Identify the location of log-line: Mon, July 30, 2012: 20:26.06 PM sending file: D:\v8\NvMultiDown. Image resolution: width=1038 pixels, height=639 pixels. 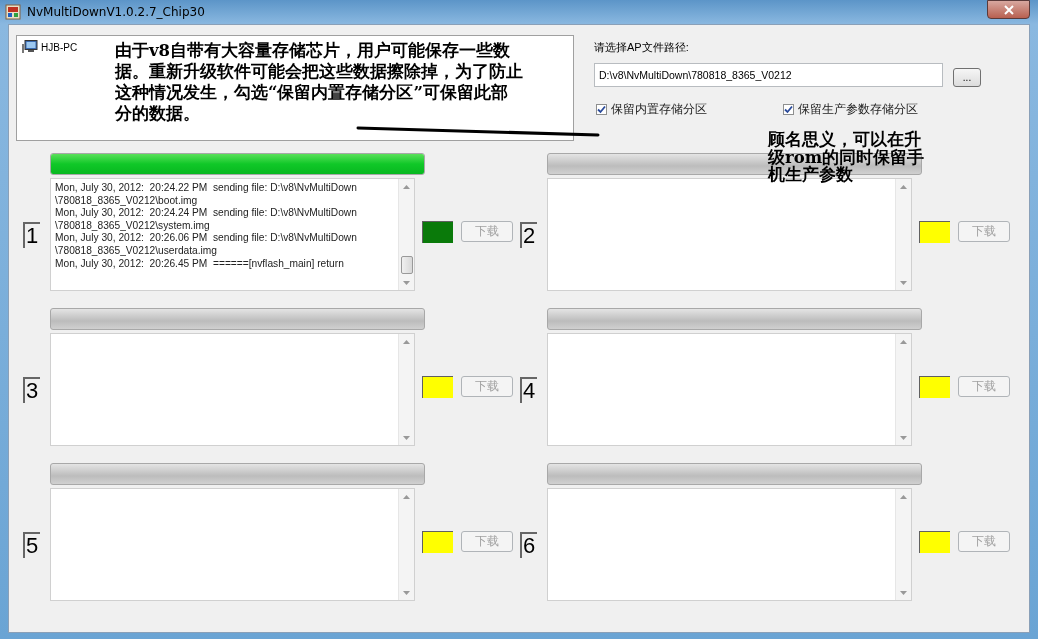
(206, 238).